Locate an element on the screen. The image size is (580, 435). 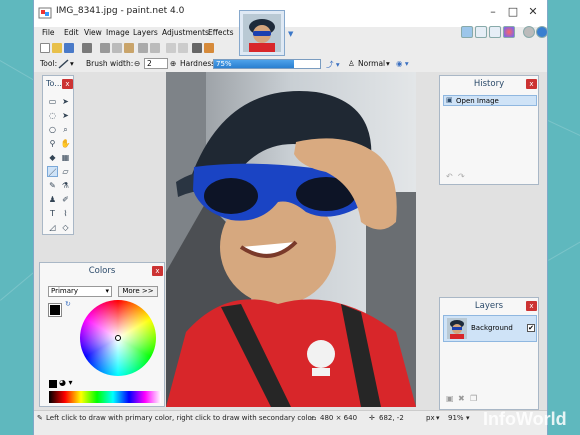
paintbrush-tool-icon is located at coordinates (64, 64).